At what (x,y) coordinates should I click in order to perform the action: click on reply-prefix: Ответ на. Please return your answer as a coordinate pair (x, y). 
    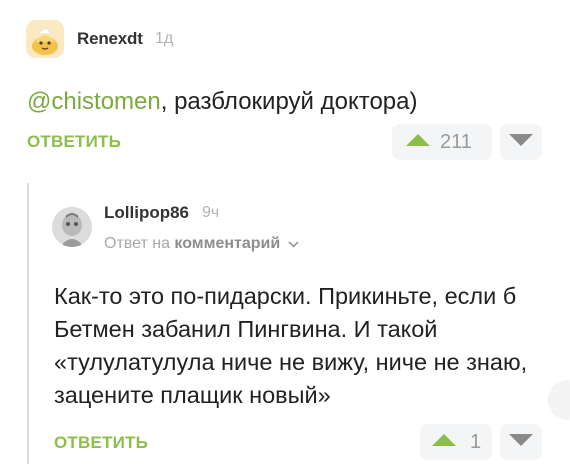
    Looking at the image, I should click on (139, 244).